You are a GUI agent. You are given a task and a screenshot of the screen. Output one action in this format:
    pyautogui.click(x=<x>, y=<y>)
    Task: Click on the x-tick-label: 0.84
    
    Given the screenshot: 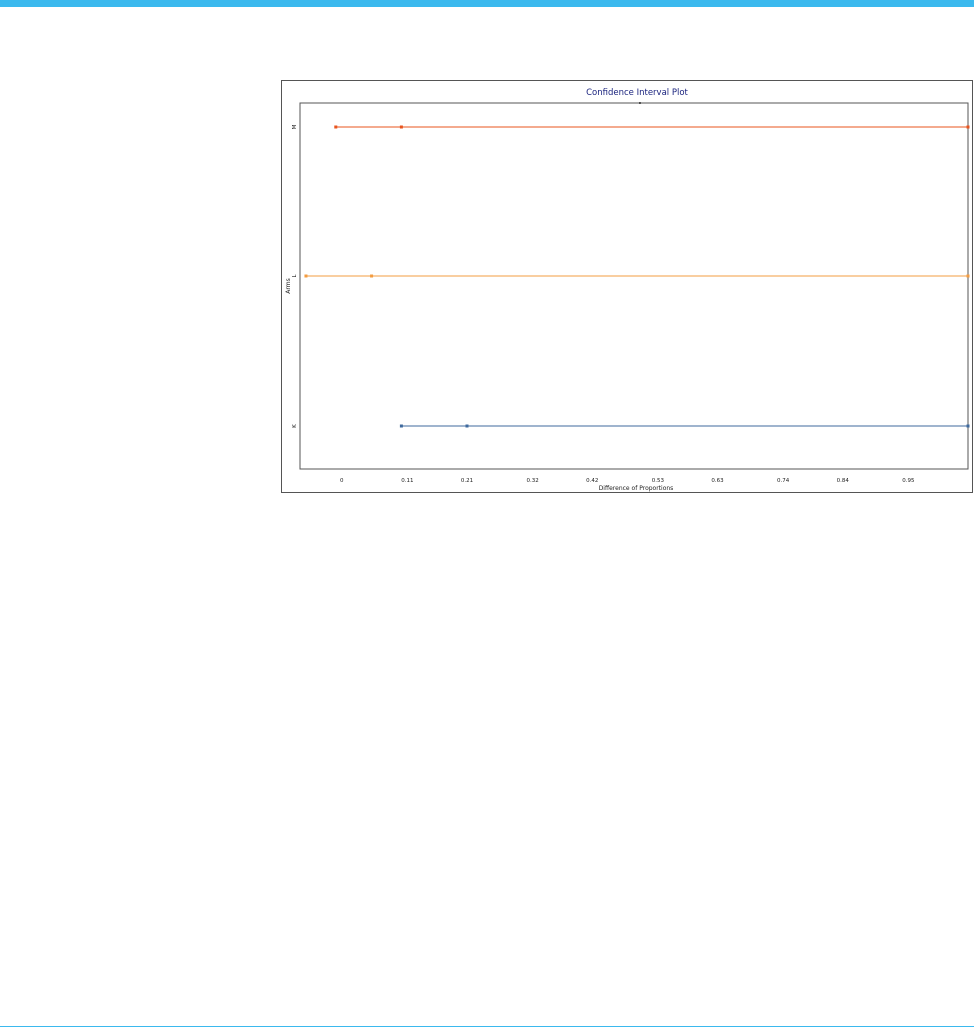 What is the action you would take?
    pyautogui.click(x=843, y=481)
    